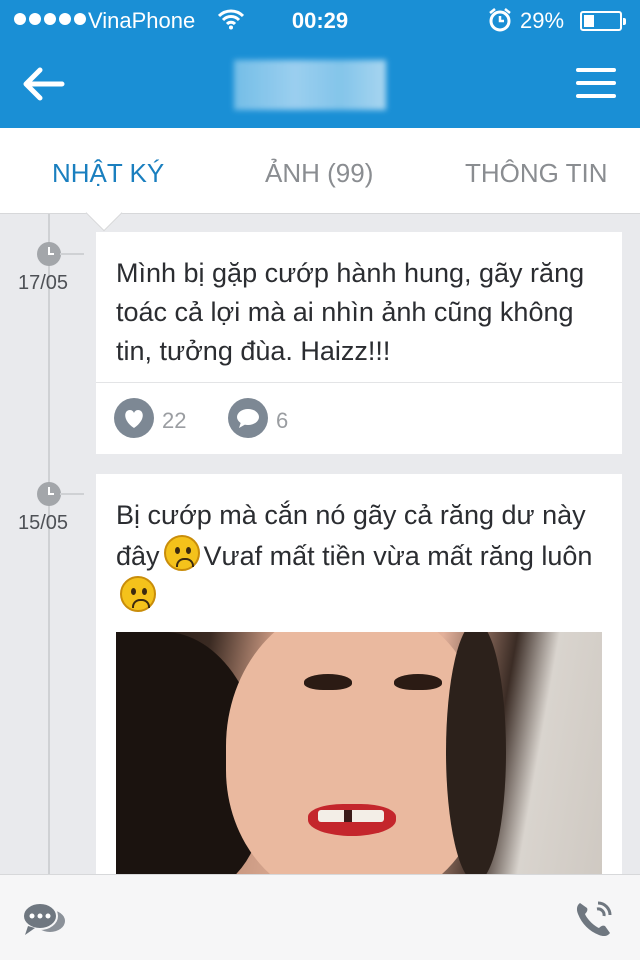 The height and width of the screenshot is (960, 640). Describe the element at coordinates (359, 382) in the screenshot. I see `post-divider` at that location.